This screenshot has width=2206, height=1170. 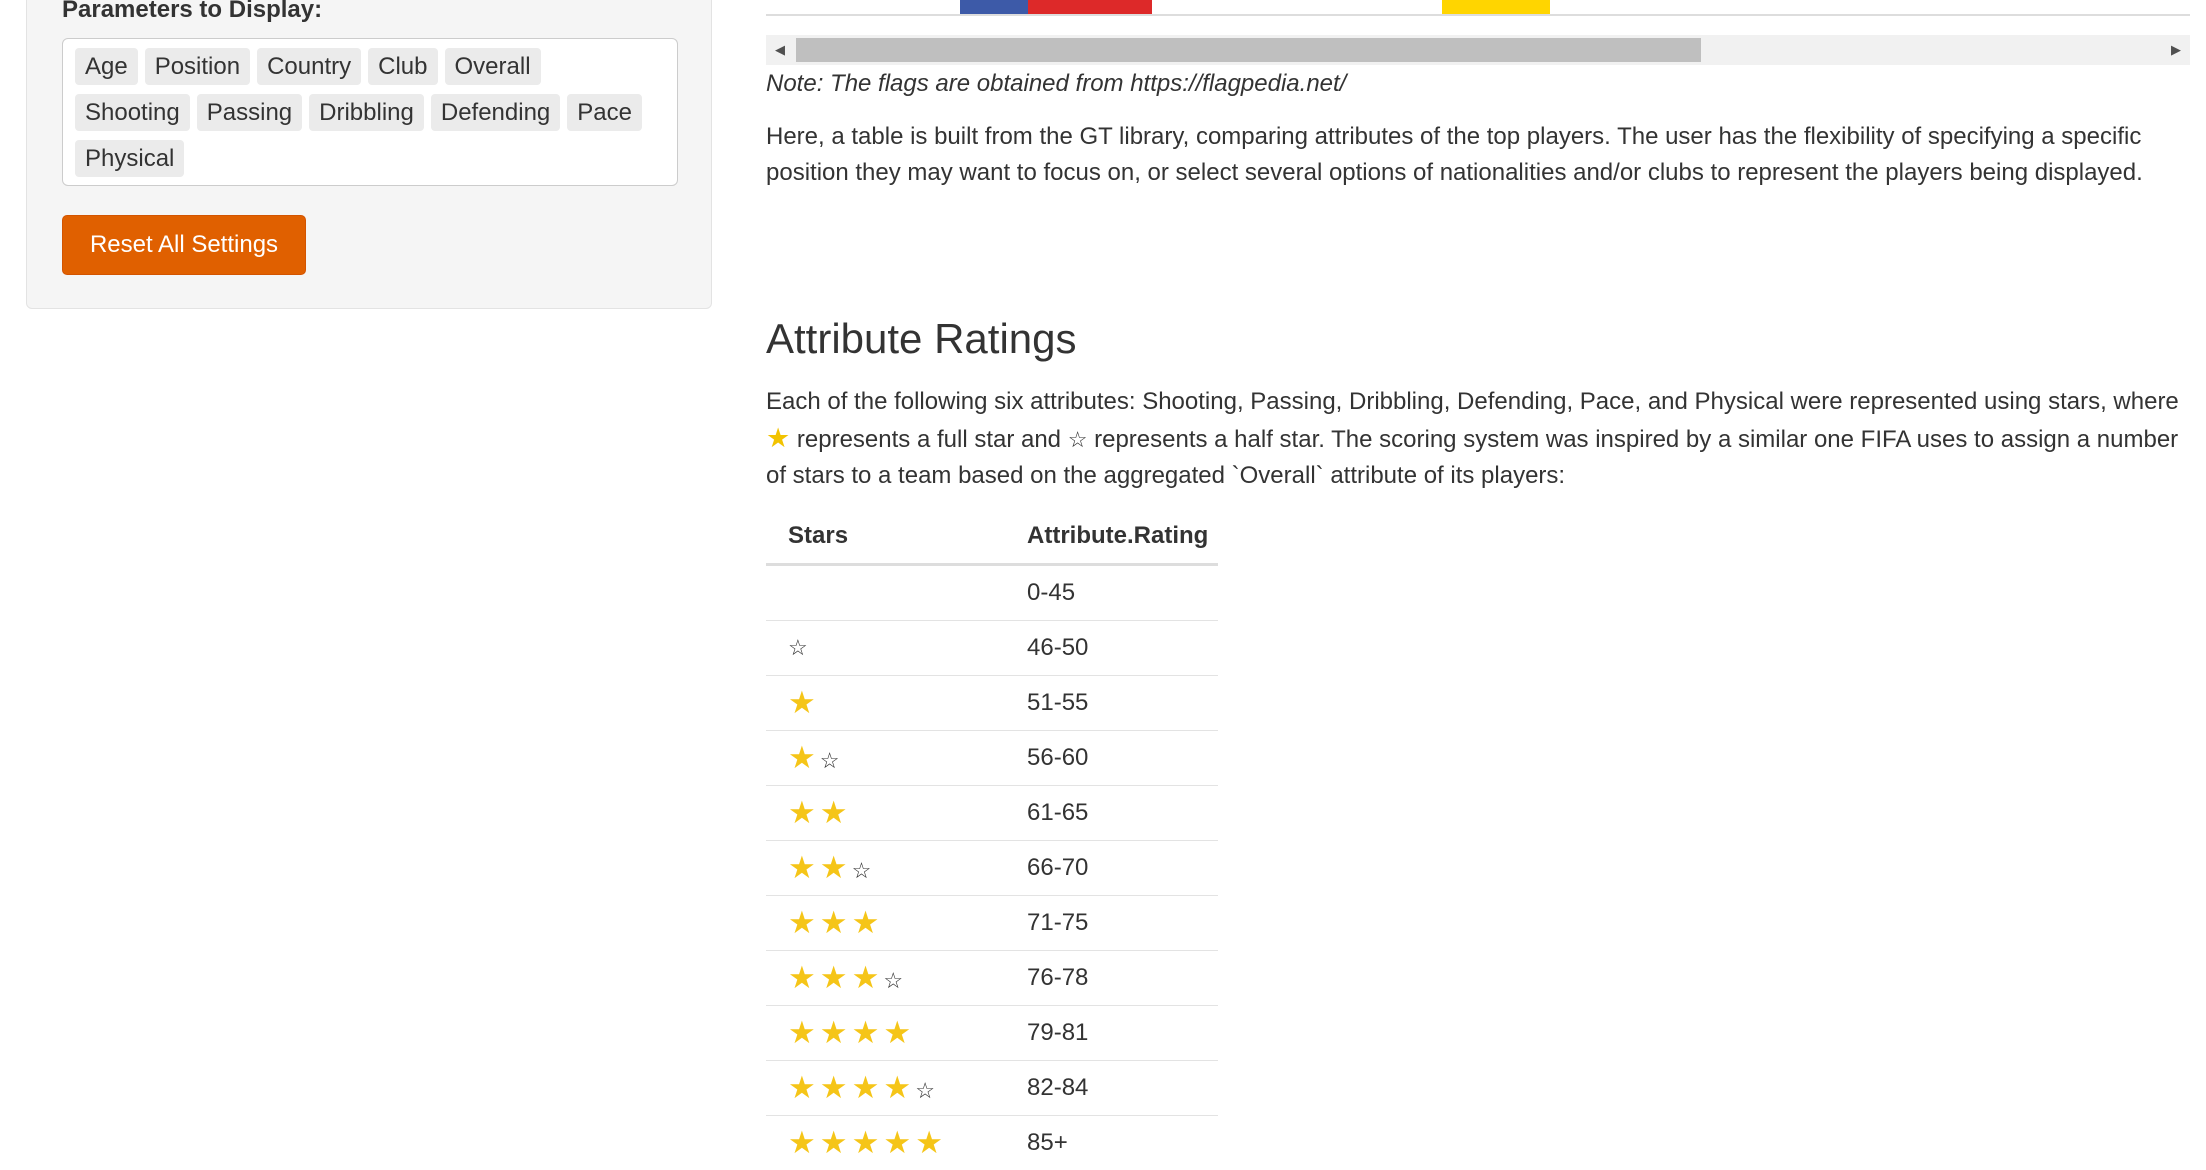 I want to click on rating-cell: 51-55, so click(x=1111, y=703).